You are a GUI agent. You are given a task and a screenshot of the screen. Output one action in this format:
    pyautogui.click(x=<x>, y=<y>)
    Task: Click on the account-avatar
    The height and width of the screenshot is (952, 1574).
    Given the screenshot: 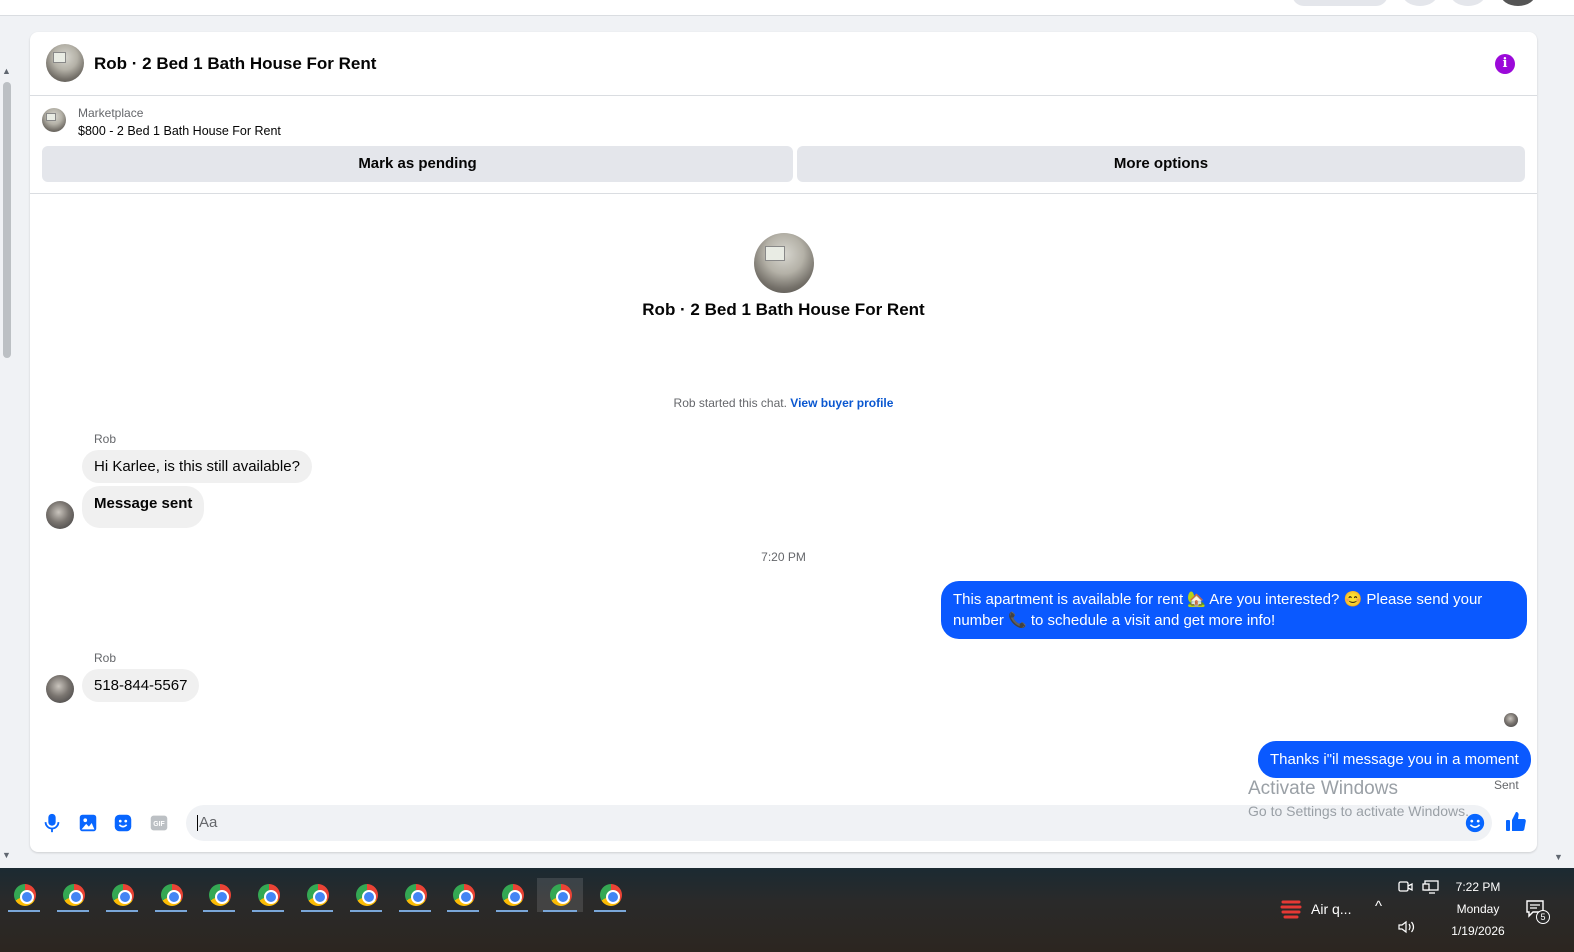 What is the action you would take?
    pyautogui.click(x=1518, y=3)
    